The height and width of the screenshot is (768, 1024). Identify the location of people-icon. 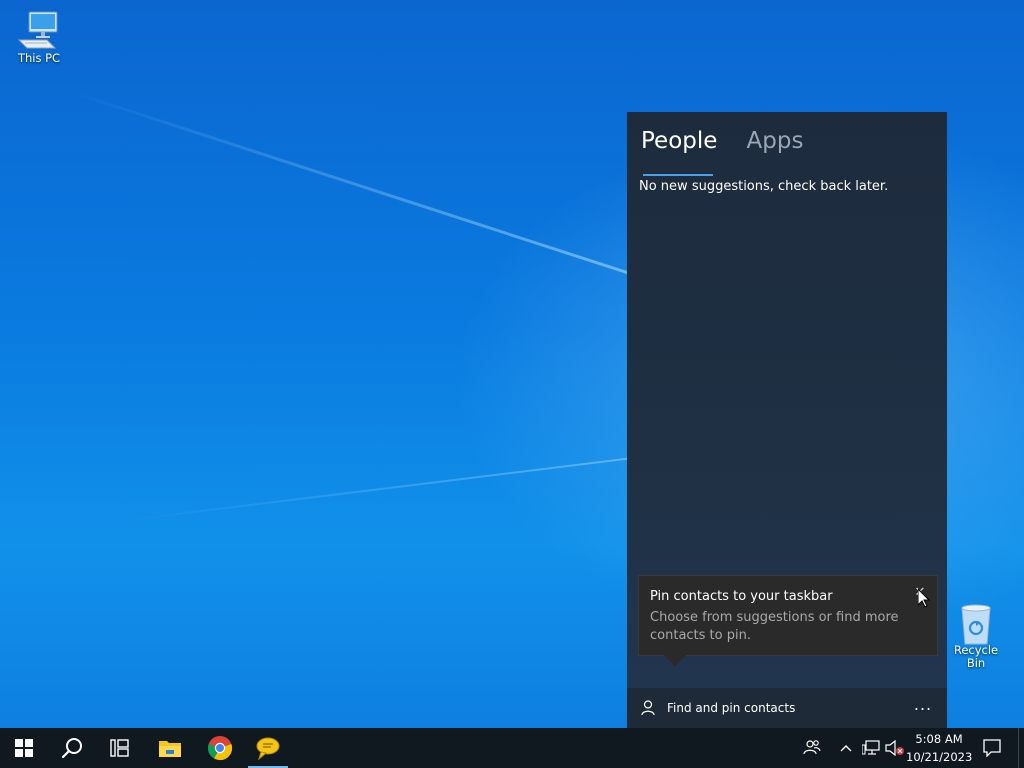
(812, 747).